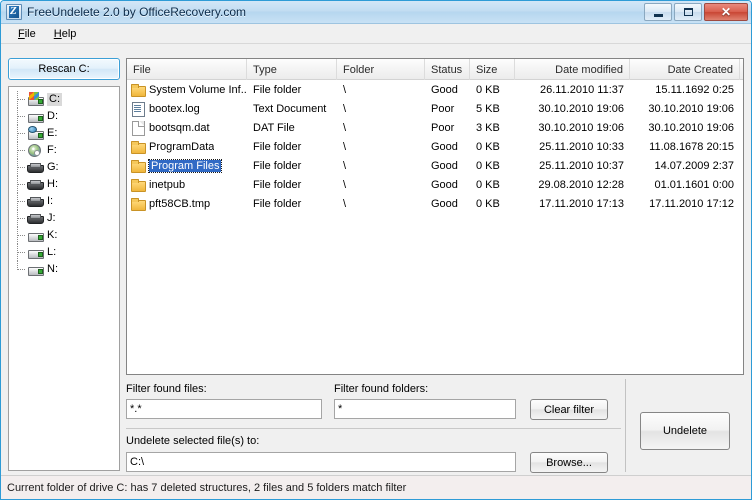  What do you see at coordinates (381, 69) in the screenshot?
I see `column-header-folder: Folder` at bounding box center [381, 69].